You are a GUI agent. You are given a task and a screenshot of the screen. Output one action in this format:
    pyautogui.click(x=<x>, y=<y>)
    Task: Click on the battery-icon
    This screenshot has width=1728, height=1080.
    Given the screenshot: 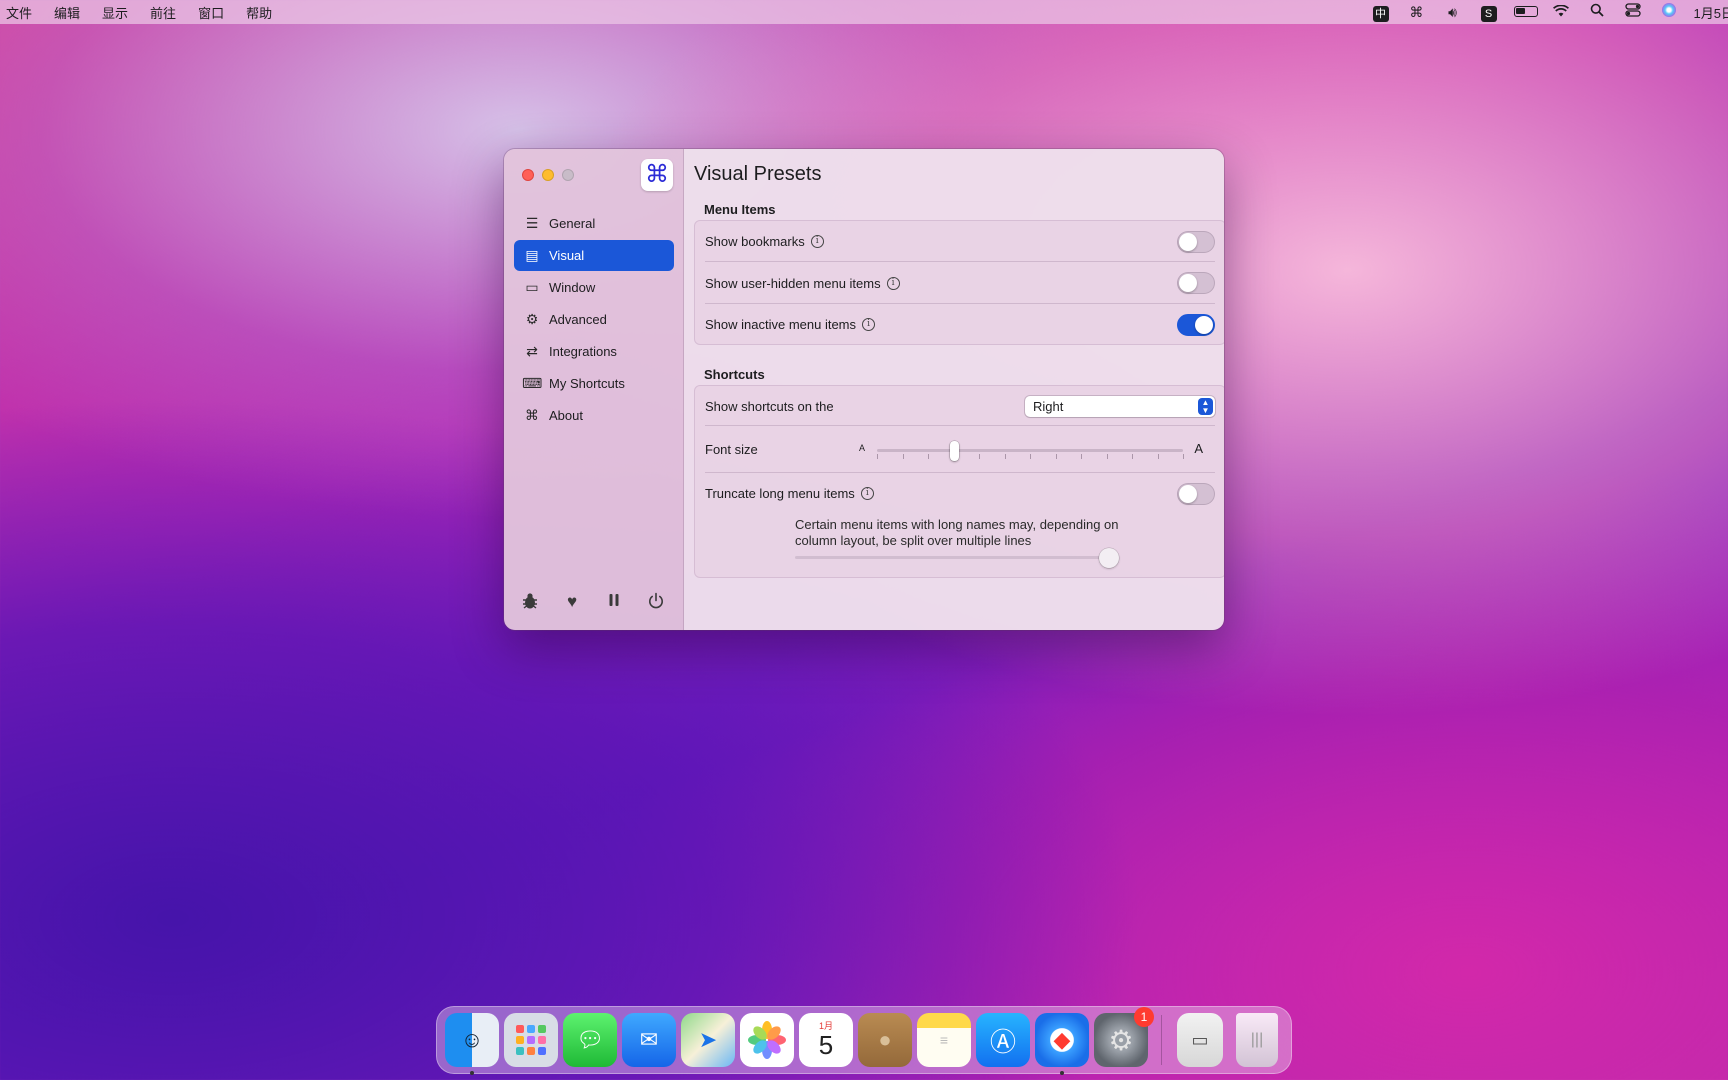 What is the action you would take?
    pyautogui.click(x=1525, y=12)
    